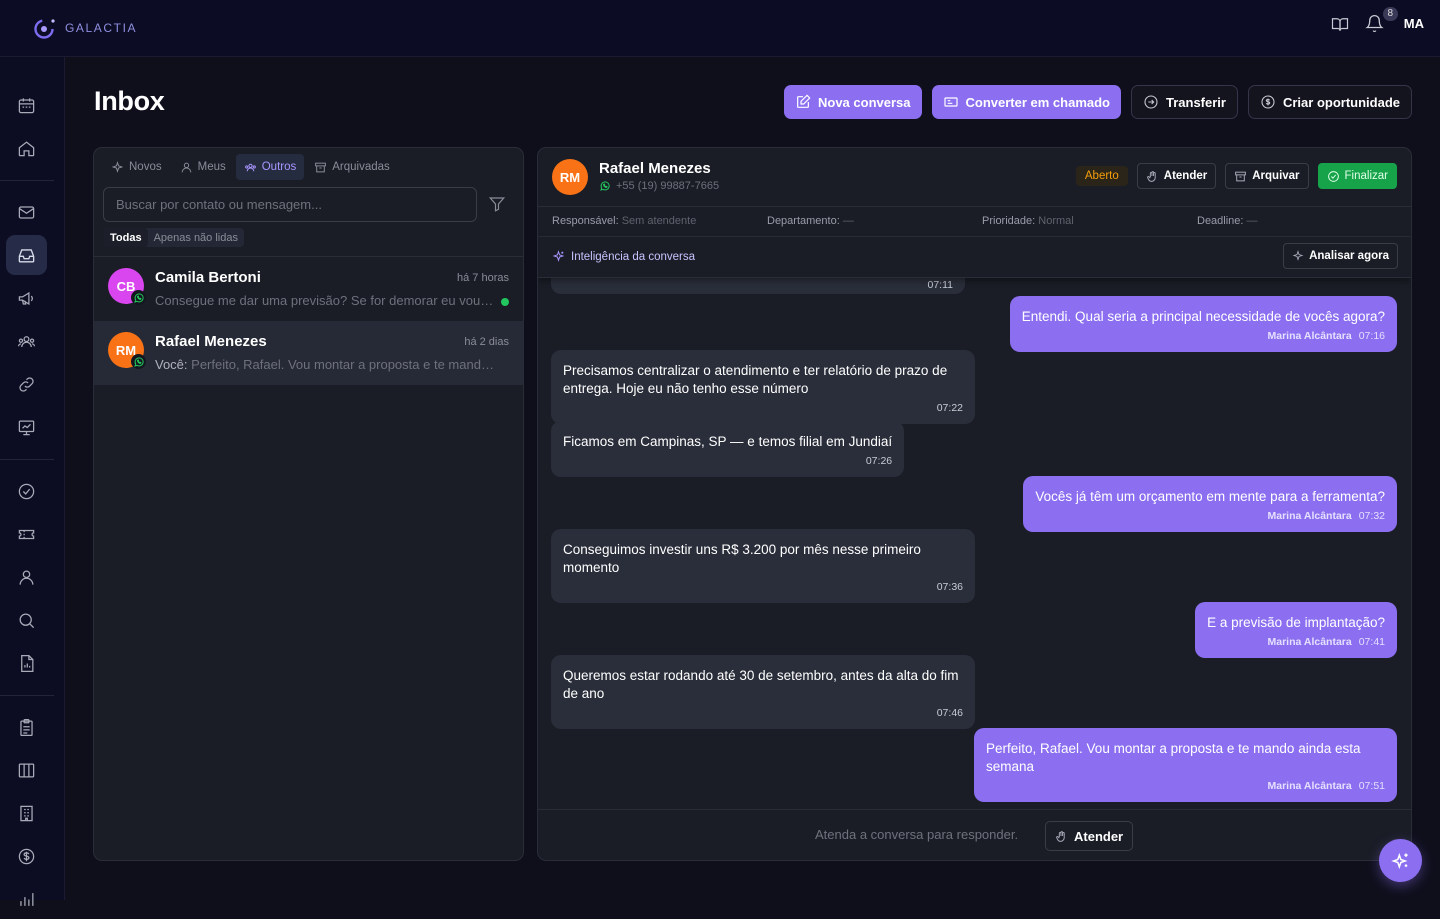 The width and height of the screenshot is (1440, 919). I want to click on status-badge: Aberto, so click(1101, 176).